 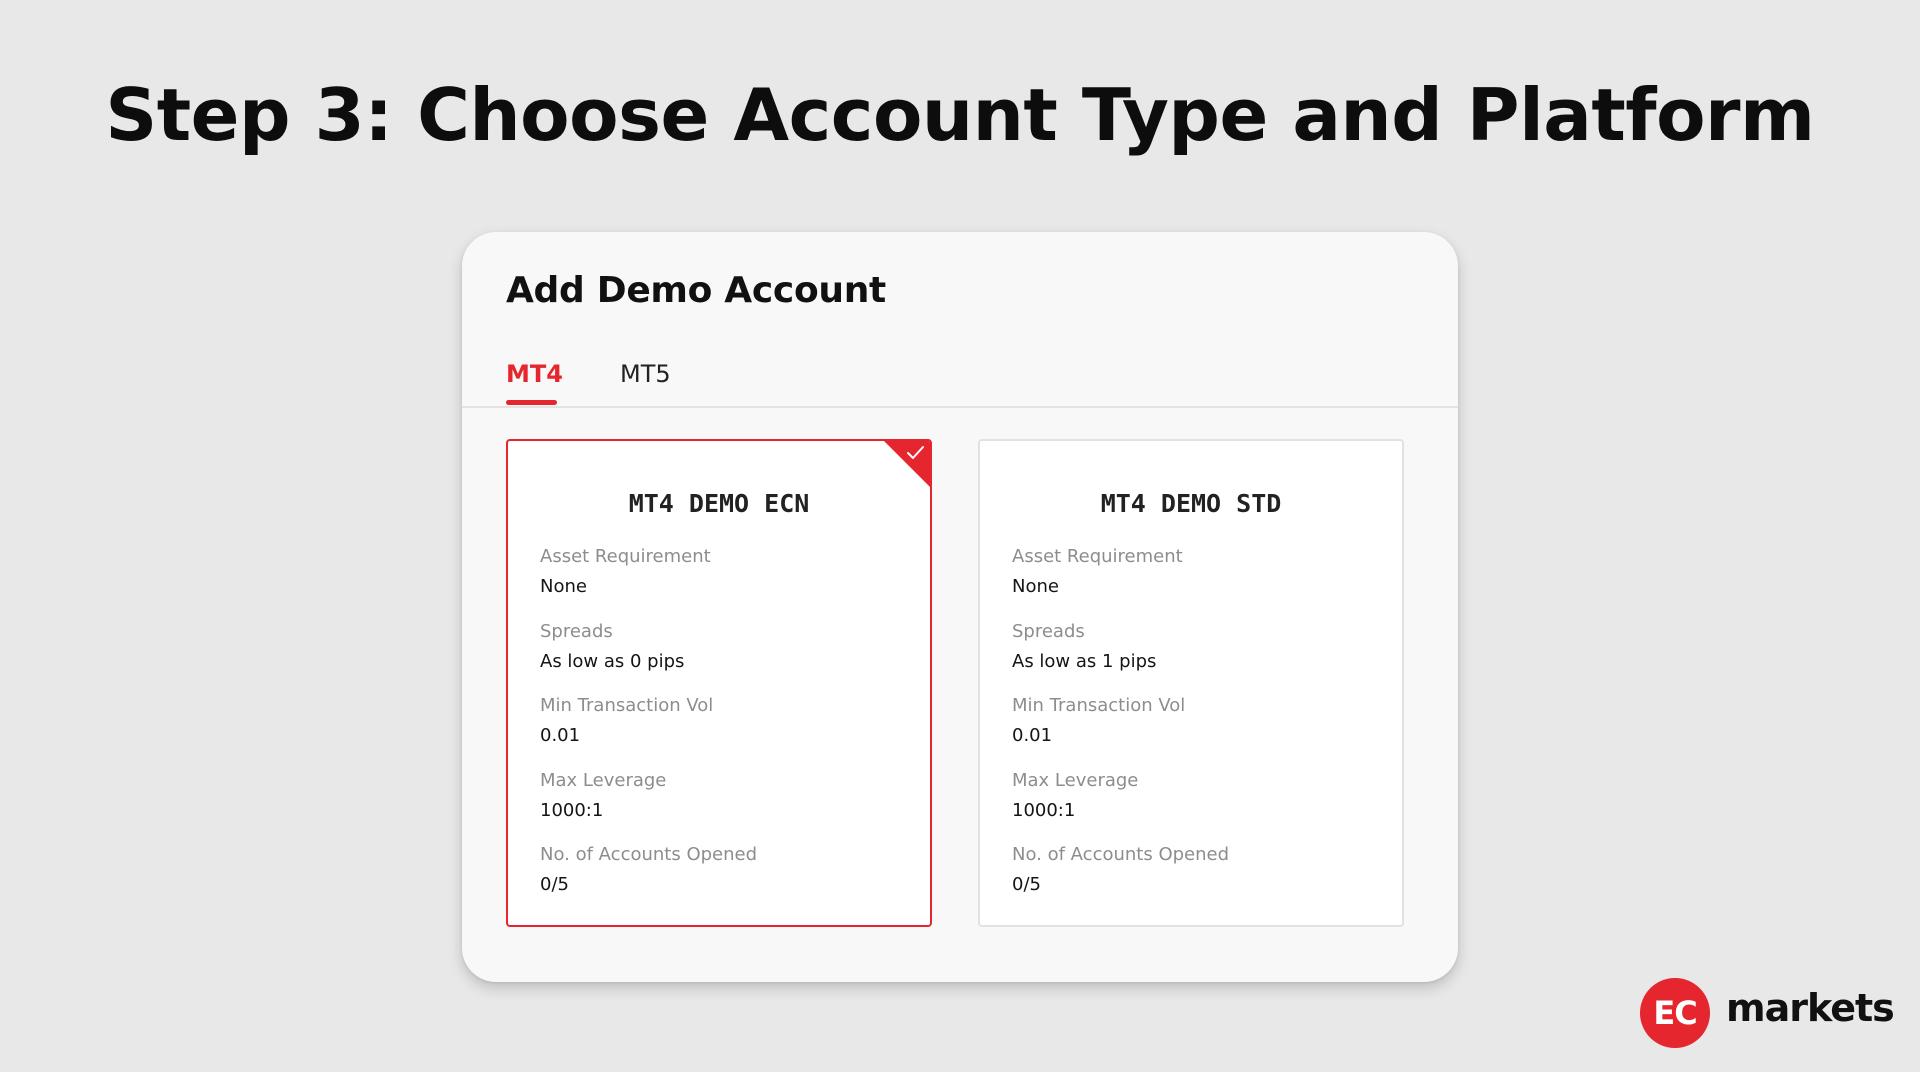 What do you see at coordinates (960, 115) in the screenshot?
I see `page-title: Step 3: Choose Account Type and Platform` at bounding box center [960, 115].